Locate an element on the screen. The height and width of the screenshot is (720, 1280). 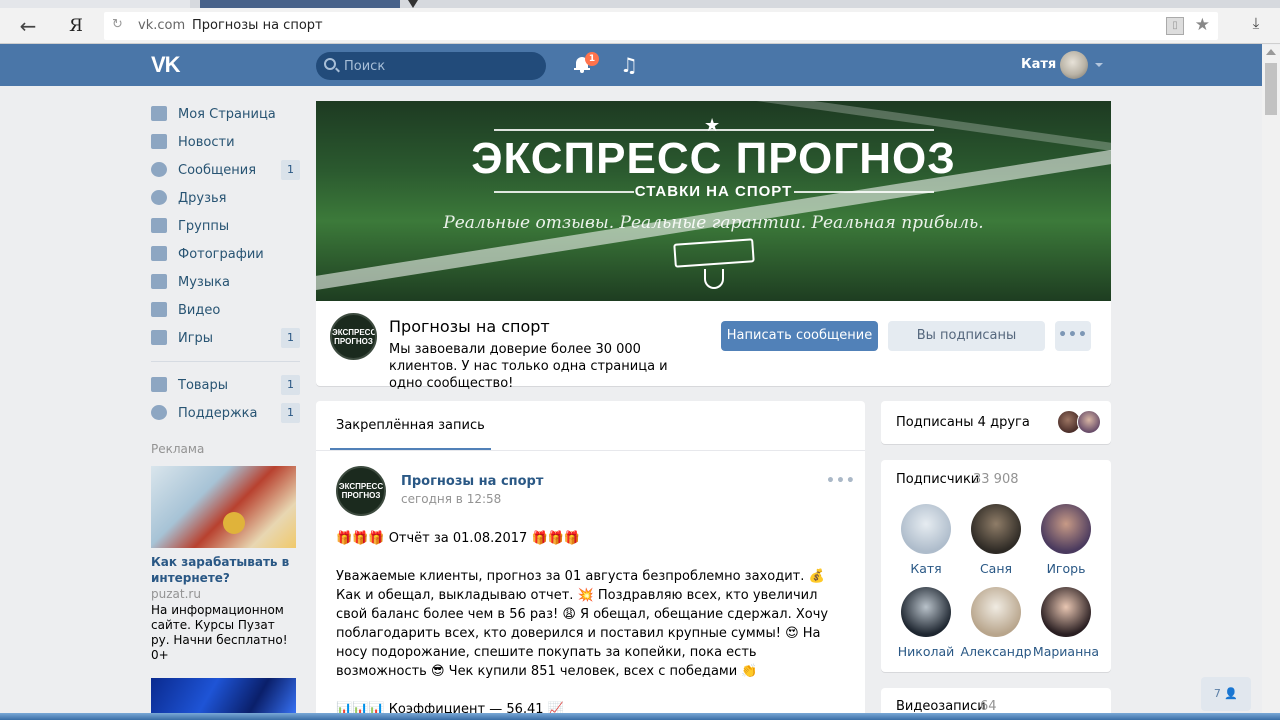
subscriber-item: Саня is located at coordinates (996, 540).